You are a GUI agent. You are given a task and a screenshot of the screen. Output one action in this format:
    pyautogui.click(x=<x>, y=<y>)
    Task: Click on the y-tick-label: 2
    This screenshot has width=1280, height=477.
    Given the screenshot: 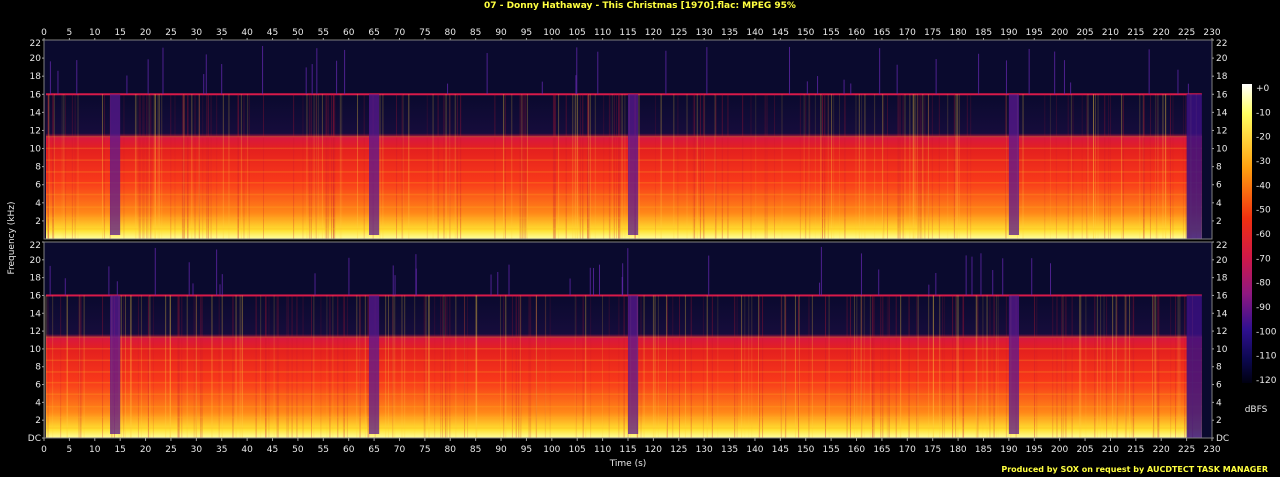 What is the action you would take?
    pyautogui.click(x=1219, y=222)
    